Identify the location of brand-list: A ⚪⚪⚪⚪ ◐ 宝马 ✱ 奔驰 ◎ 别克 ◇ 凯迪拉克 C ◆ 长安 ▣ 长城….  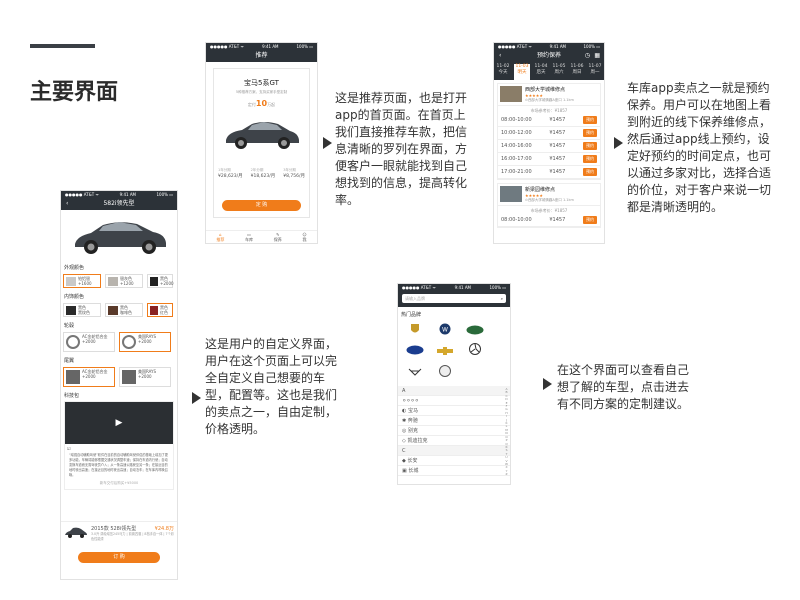
(454, 431).